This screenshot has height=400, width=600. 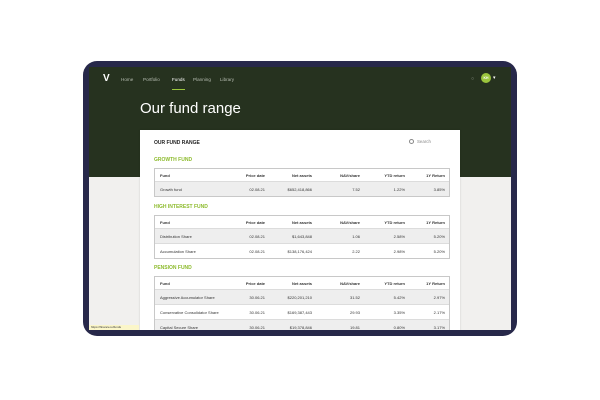 I want to click on brand-logo: V, so click(x=106, y=78).